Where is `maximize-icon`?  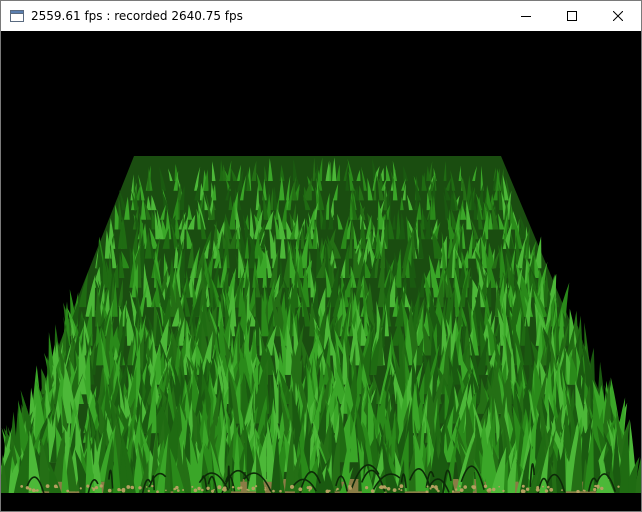 maximize-icon is located at coordinates (572, 16).